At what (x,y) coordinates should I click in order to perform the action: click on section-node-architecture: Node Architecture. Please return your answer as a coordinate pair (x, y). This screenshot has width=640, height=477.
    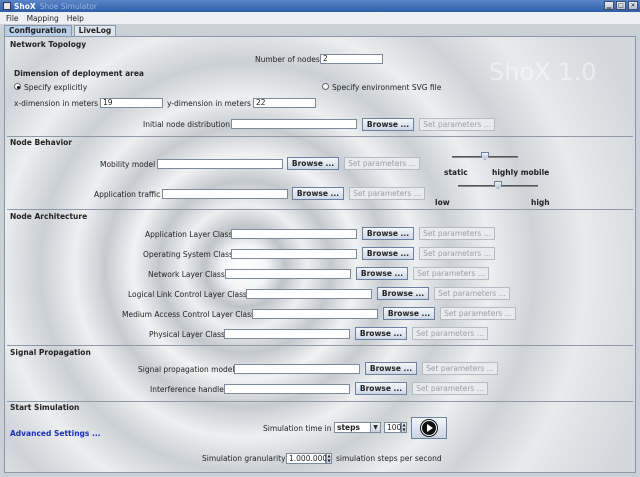
    Looking at the image, I should click on (49, 216).